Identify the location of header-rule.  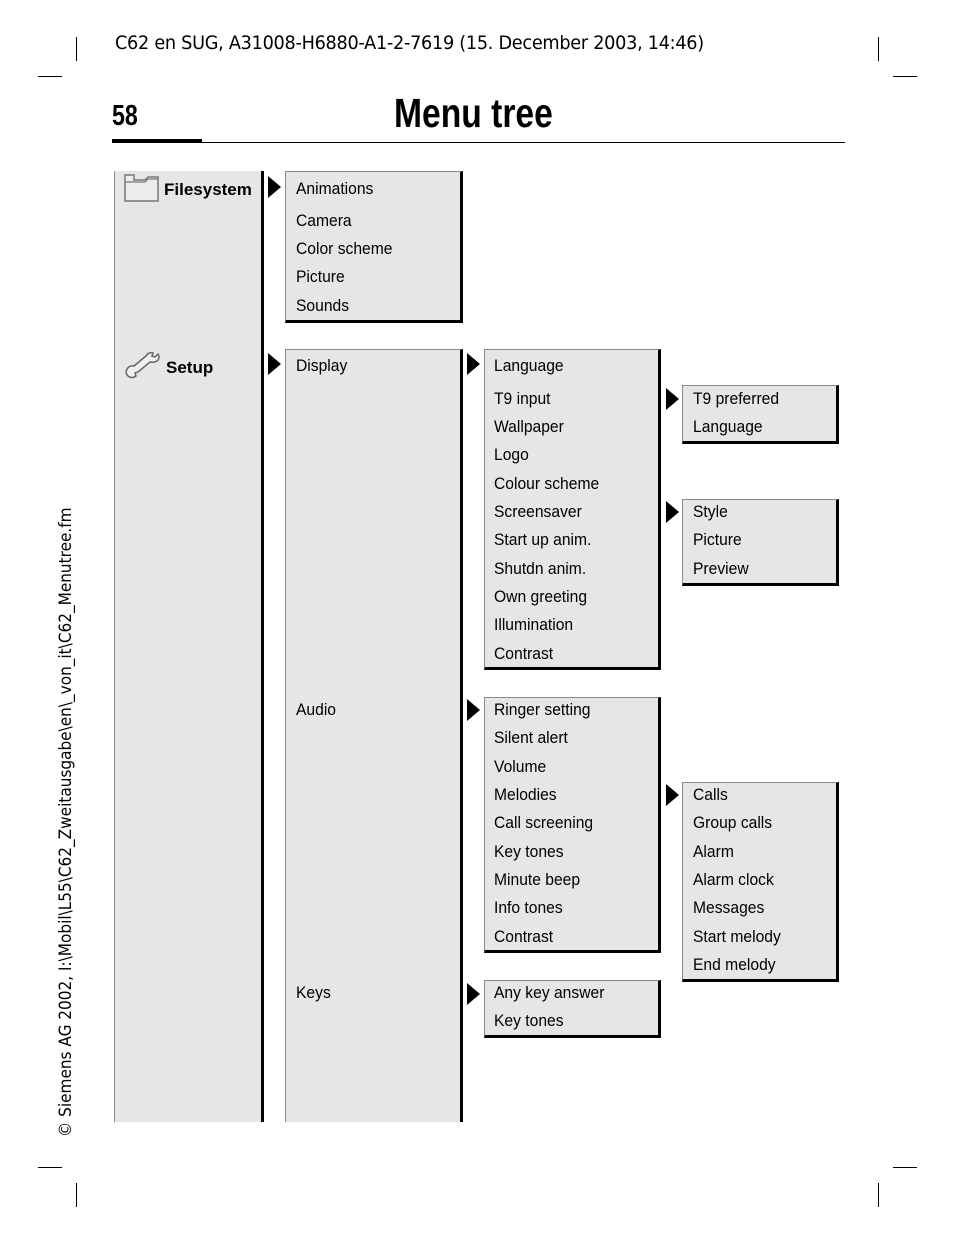
(478, 142).